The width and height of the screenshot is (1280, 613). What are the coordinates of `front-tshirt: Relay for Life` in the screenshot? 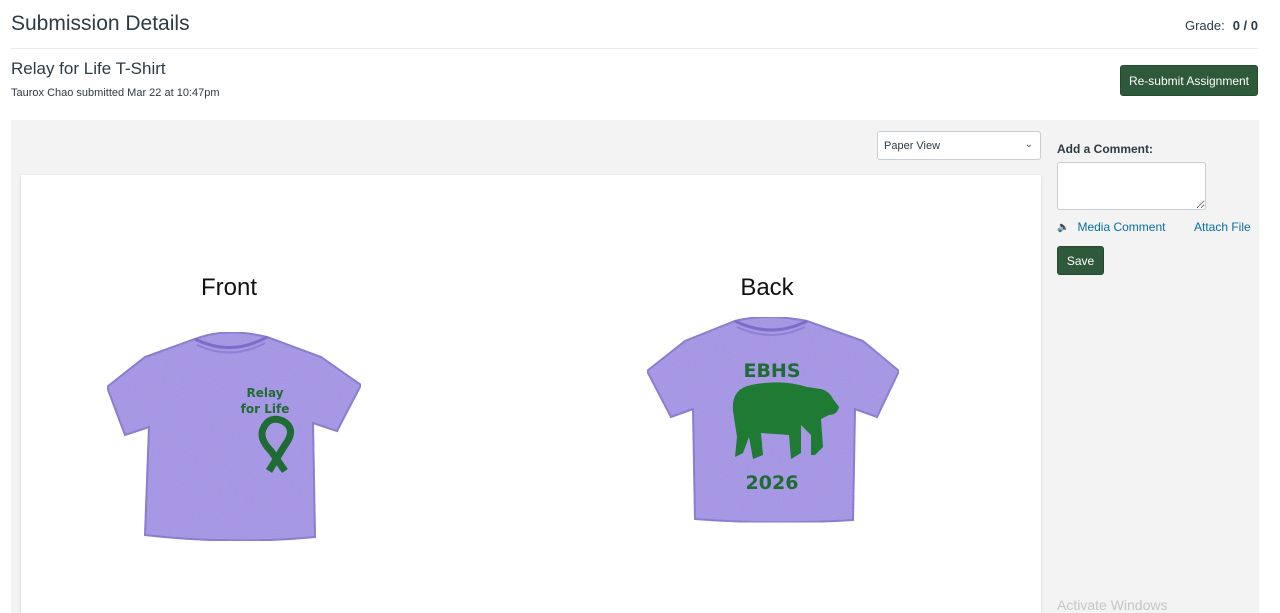 It's located at (234, 436).